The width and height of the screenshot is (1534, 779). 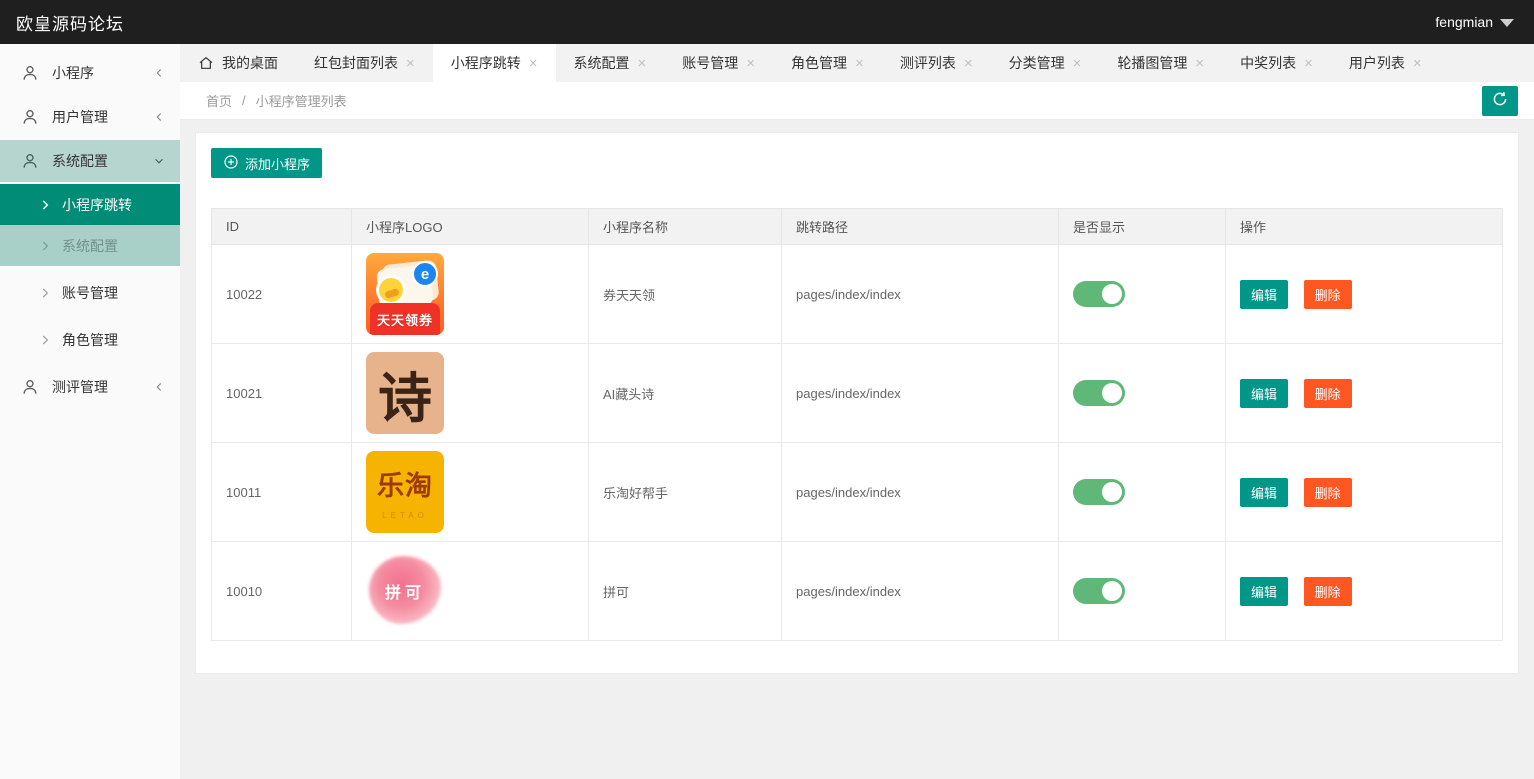 What do you see at coordinates (1507, 23) in the screenshot?
I see `dropdown-caret-icon` at bounding box center [1507, 23].